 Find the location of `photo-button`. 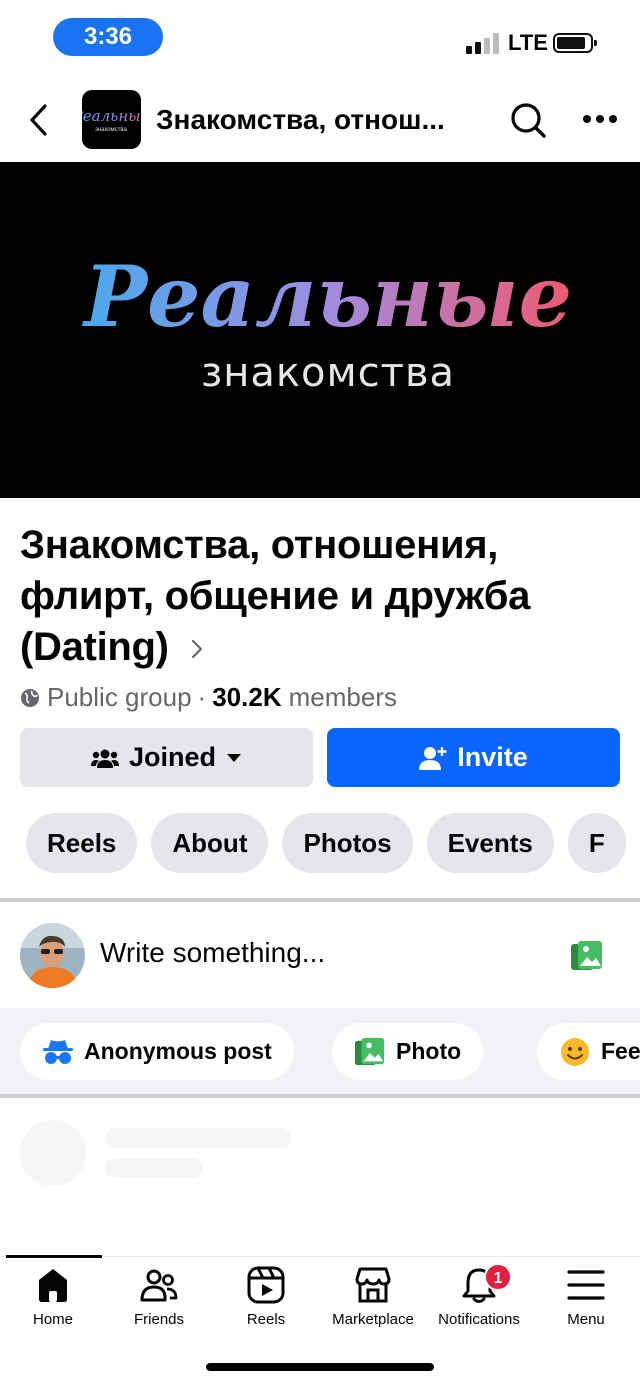

photo-button is located at coordinates (587, 956).